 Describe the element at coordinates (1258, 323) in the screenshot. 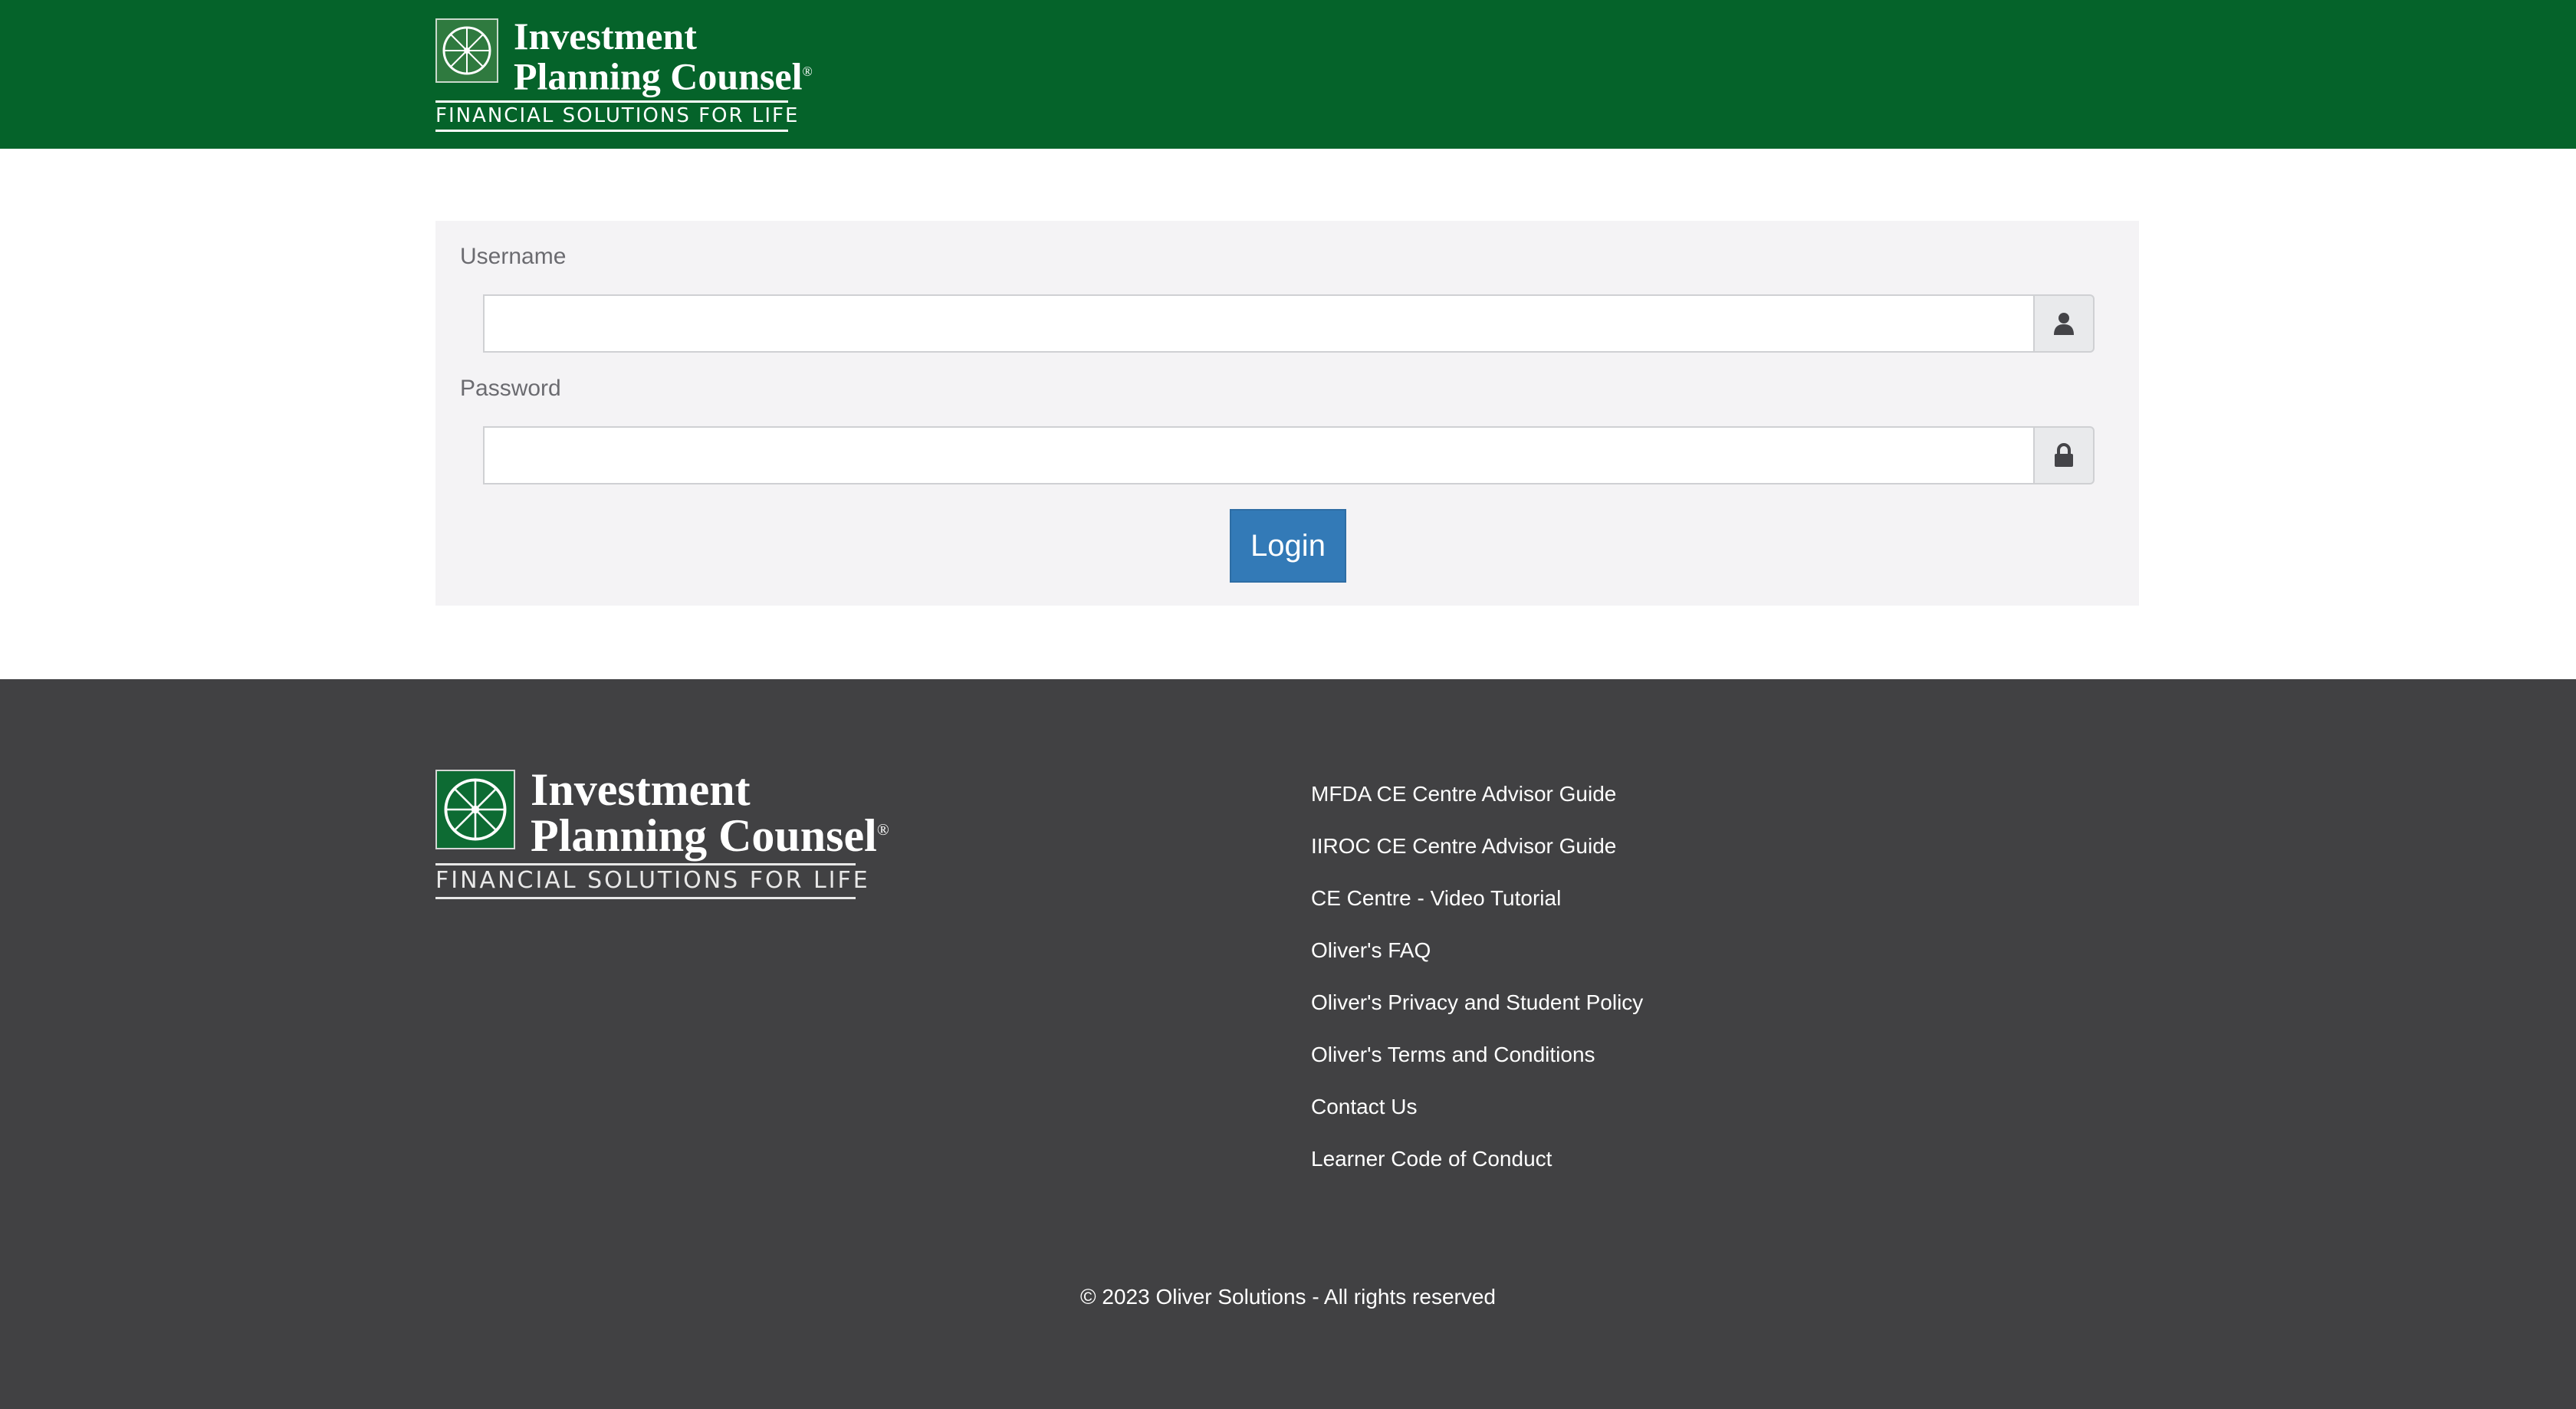

I see `username-input` at that location.